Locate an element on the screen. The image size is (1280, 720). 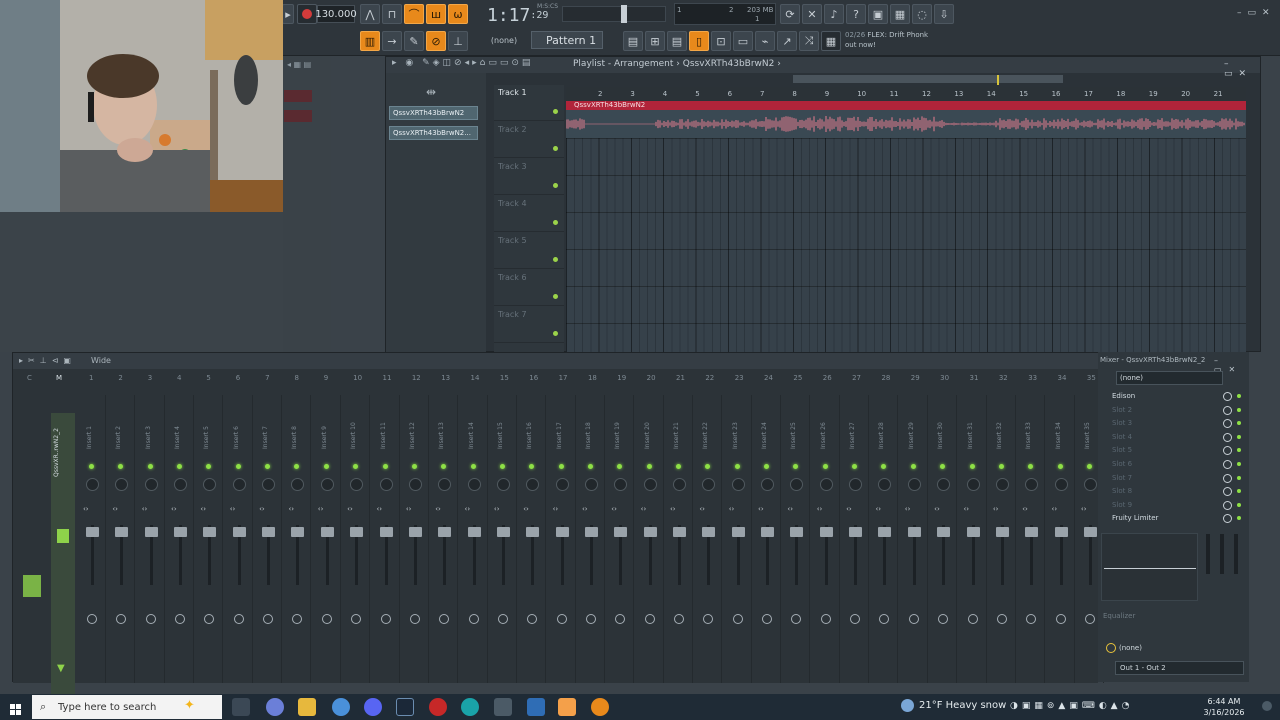
insert-strip: Insert 6 ‹› is located at coordinates (239, 539).